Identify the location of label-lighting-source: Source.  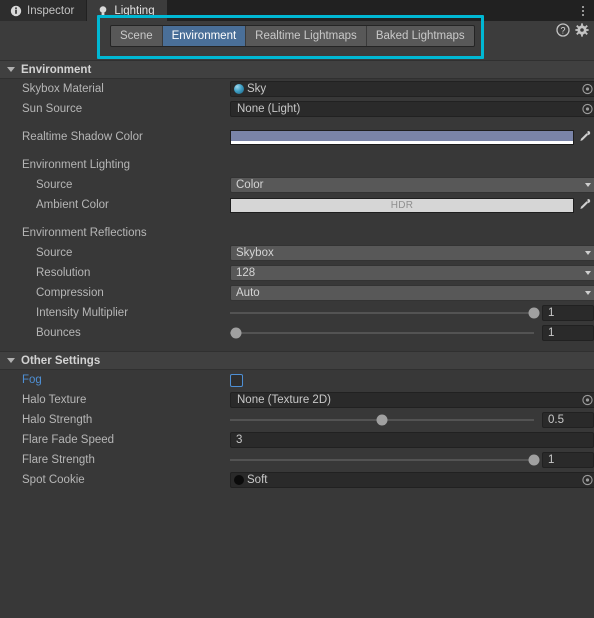
(54, 185).